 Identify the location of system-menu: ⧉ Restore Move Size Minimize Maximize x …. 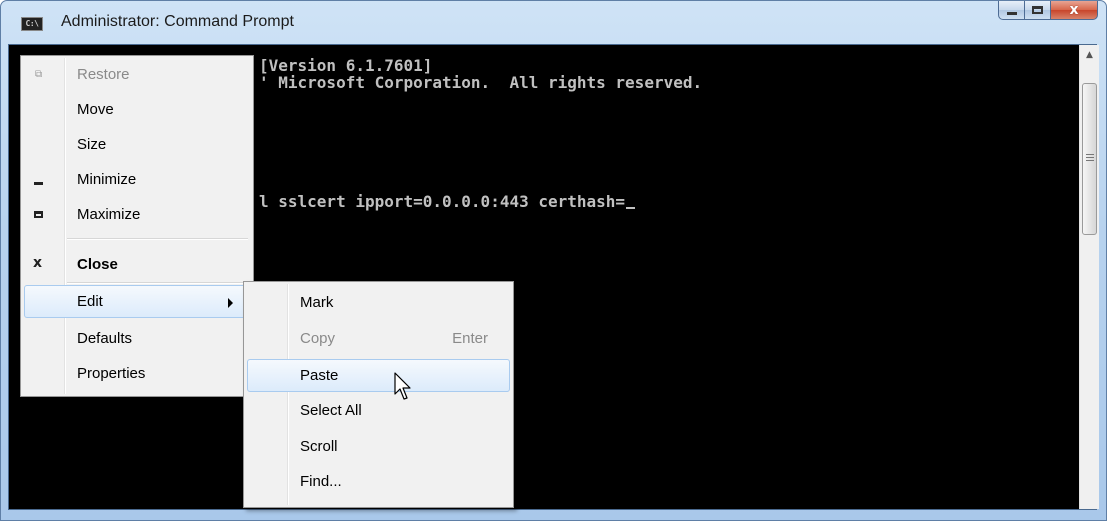
(137, 226).